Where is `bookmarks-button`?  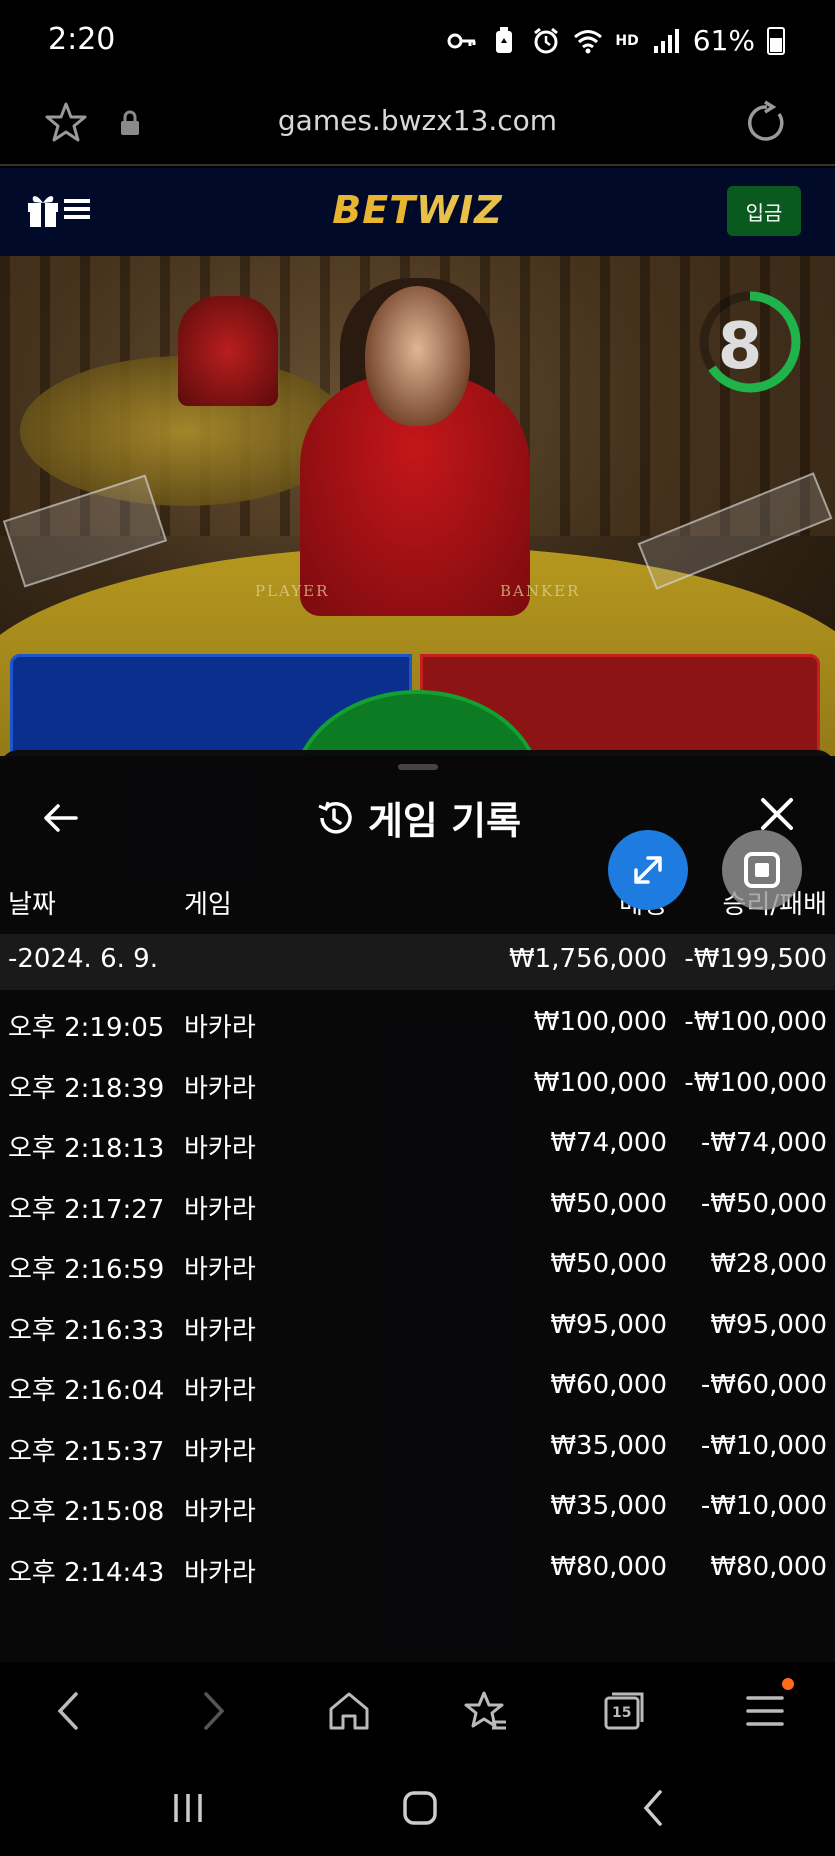
bookmarks-button is located at coordinates (487, 1711).